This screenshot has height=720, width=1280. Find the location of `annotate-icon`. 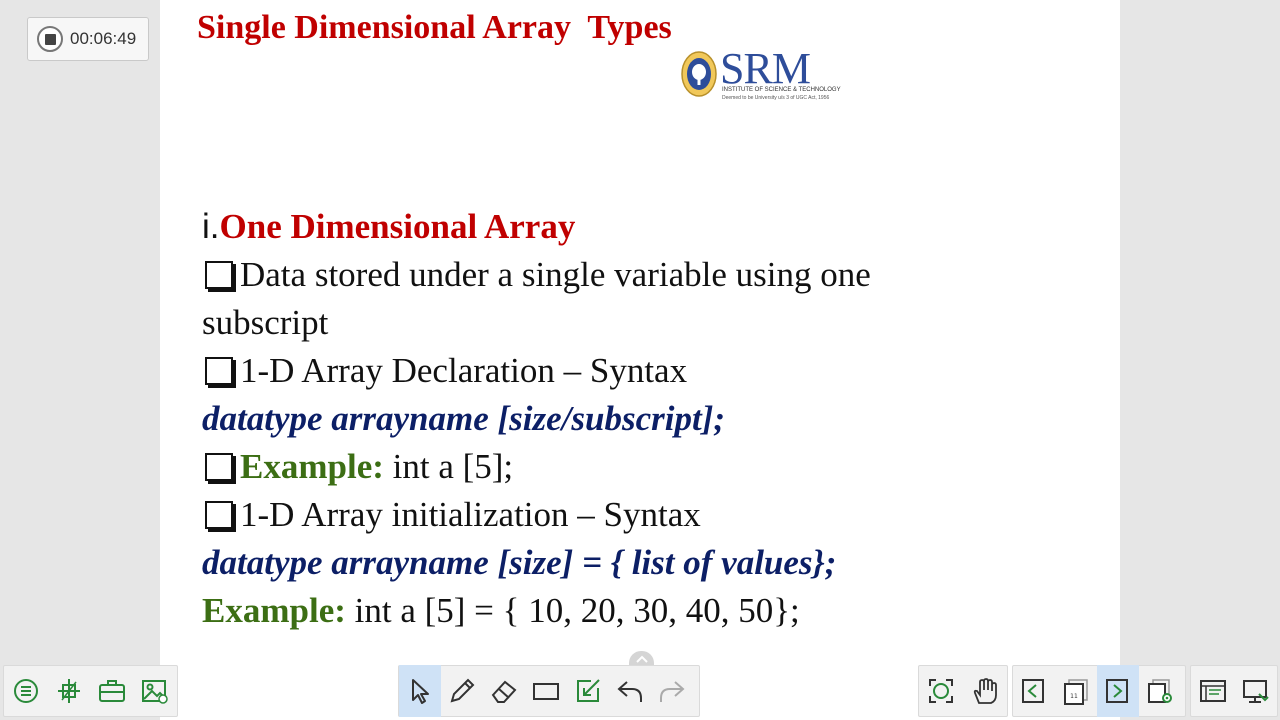

annotate-icon is located at coordinates (588, 690).